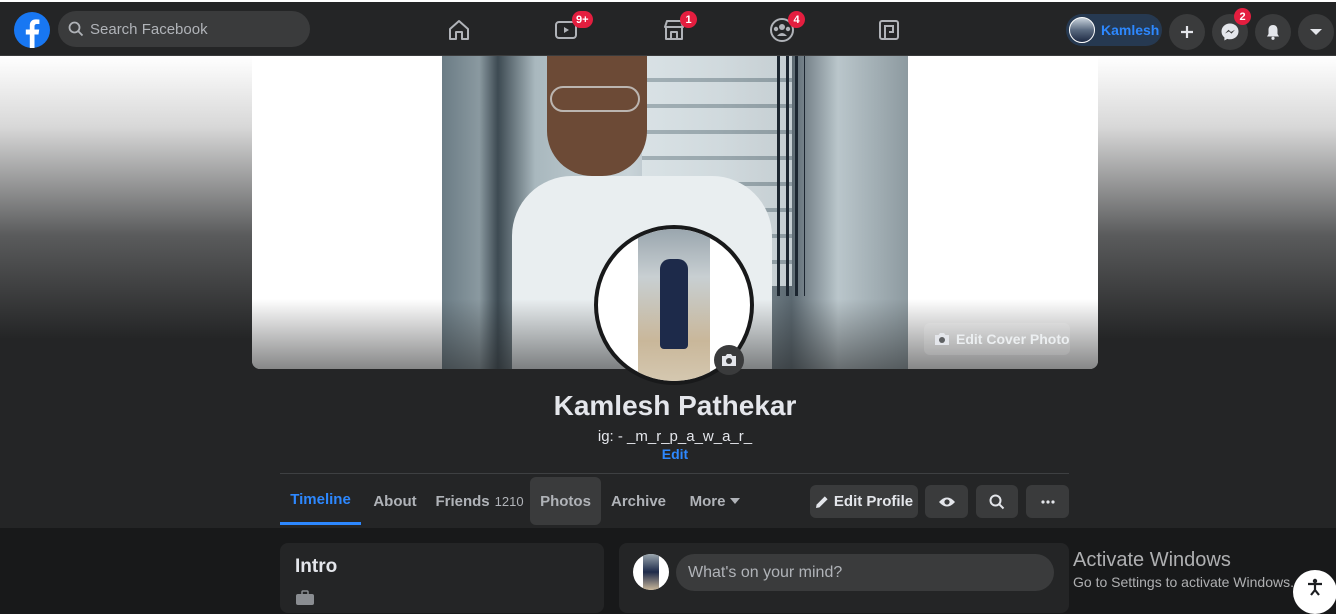 The width and height of the screenshot is (1336, 614). Describe the element at coordinates (1230, 32) in the screenshot. I see `messenger-icon` at that location.